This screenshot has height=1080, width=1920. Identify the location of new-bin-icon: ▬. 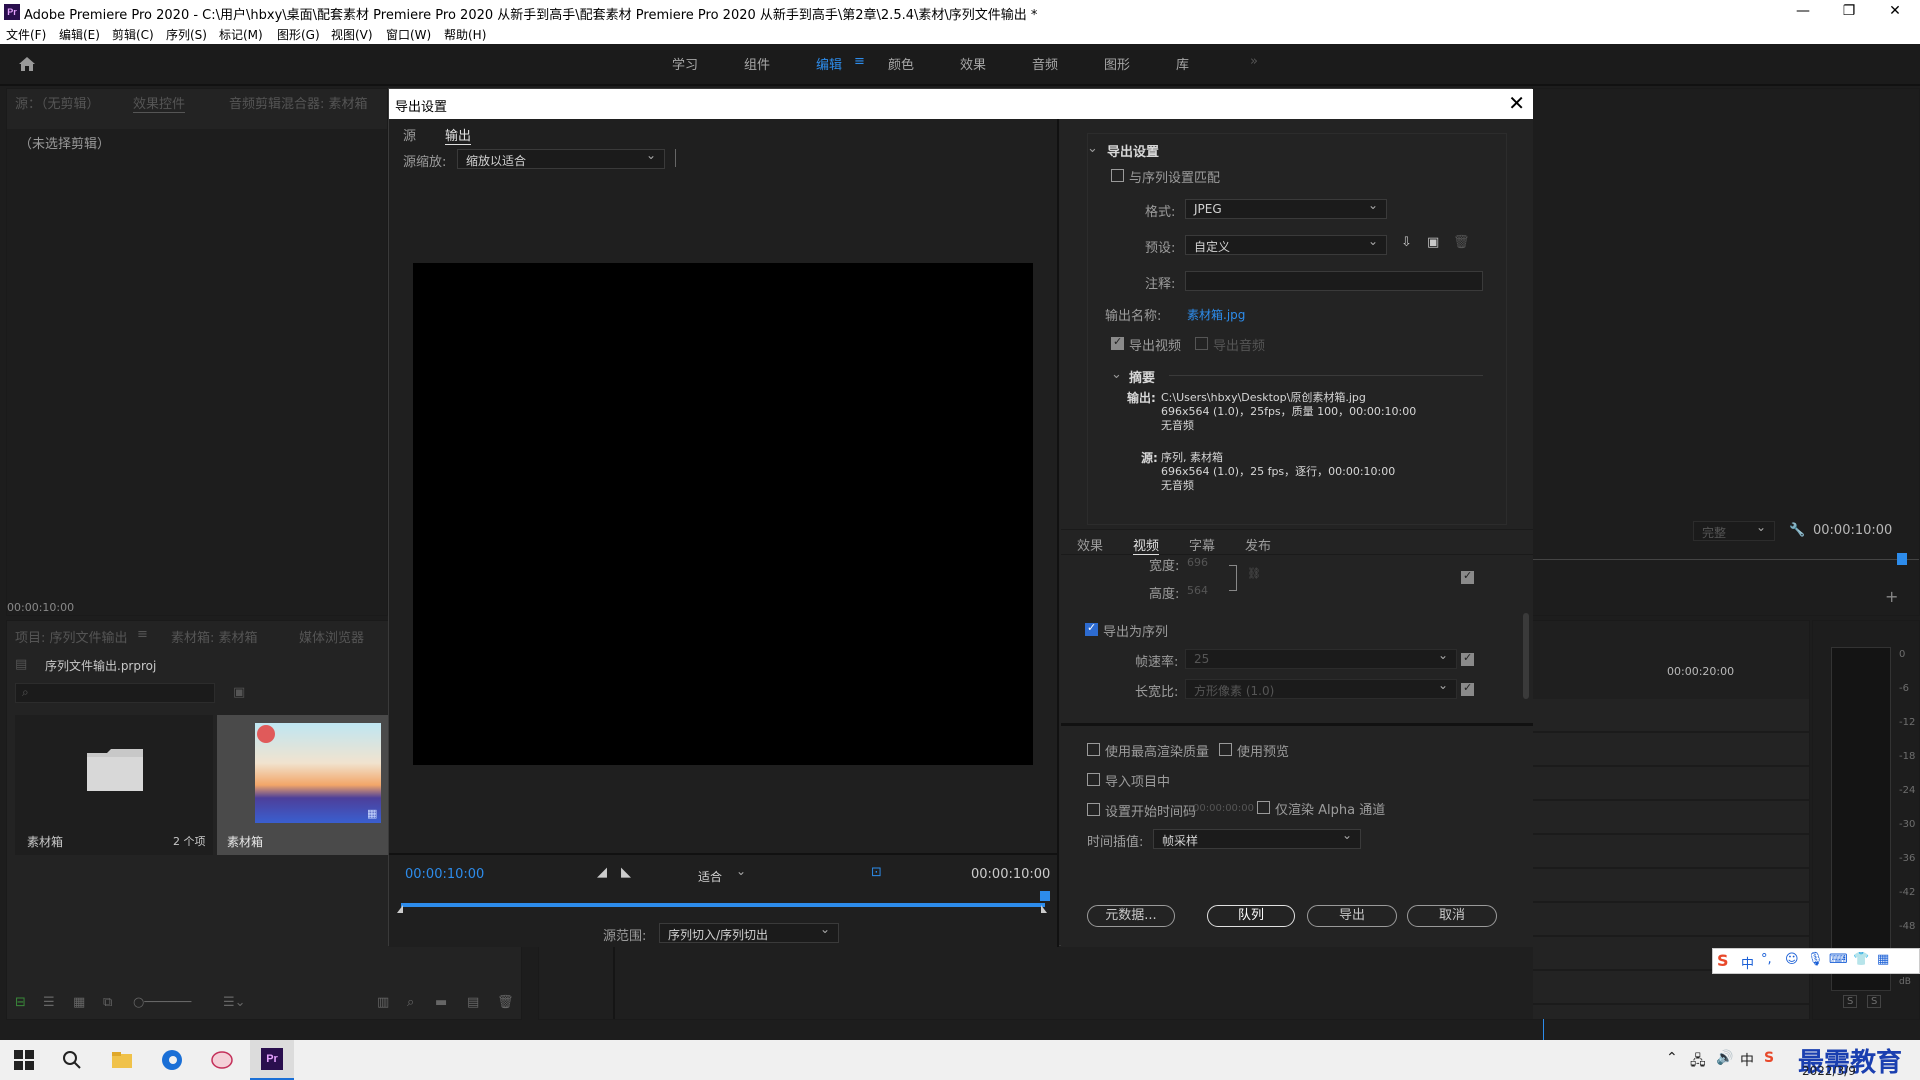
(441, 1002).